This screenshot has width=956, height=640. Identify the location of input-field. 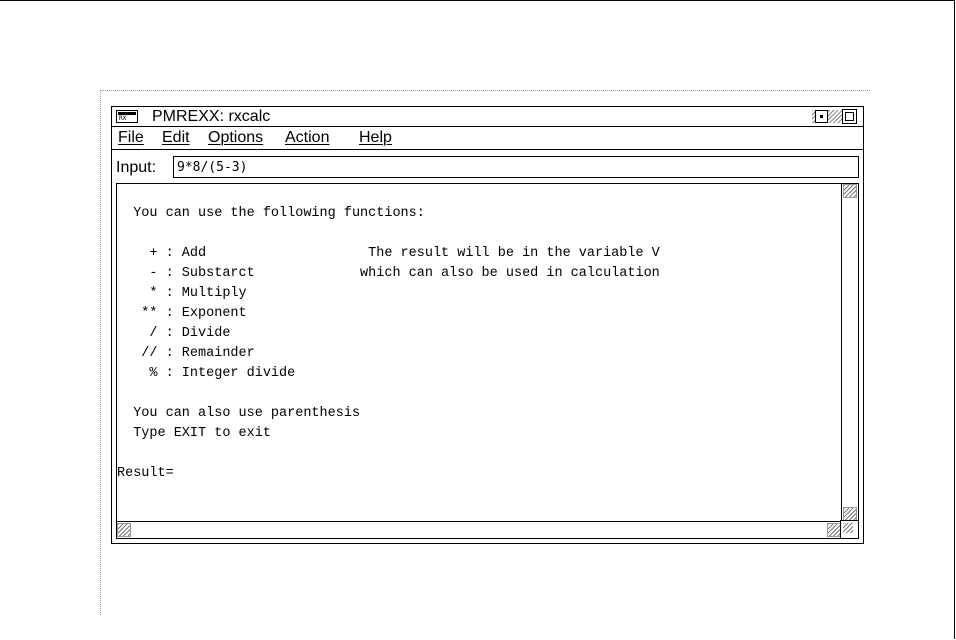
(516, 167).